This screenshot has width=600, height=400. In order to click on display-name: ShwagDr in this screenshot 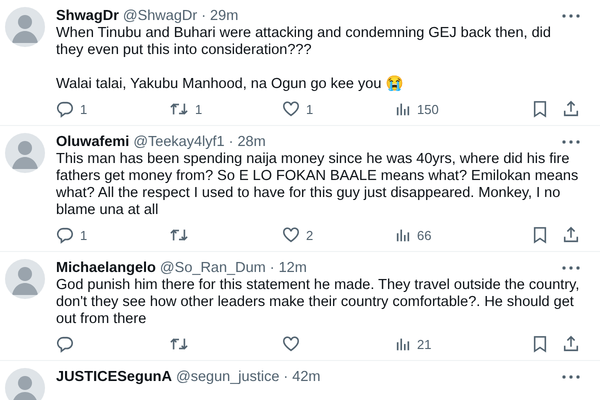, I will do `click(87, 16)`.